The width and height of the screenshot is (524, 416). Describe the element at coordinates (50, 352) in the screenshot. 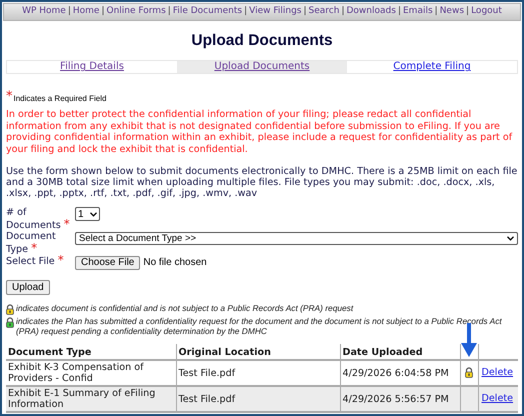

I see `column-header: Document Type` at that location.